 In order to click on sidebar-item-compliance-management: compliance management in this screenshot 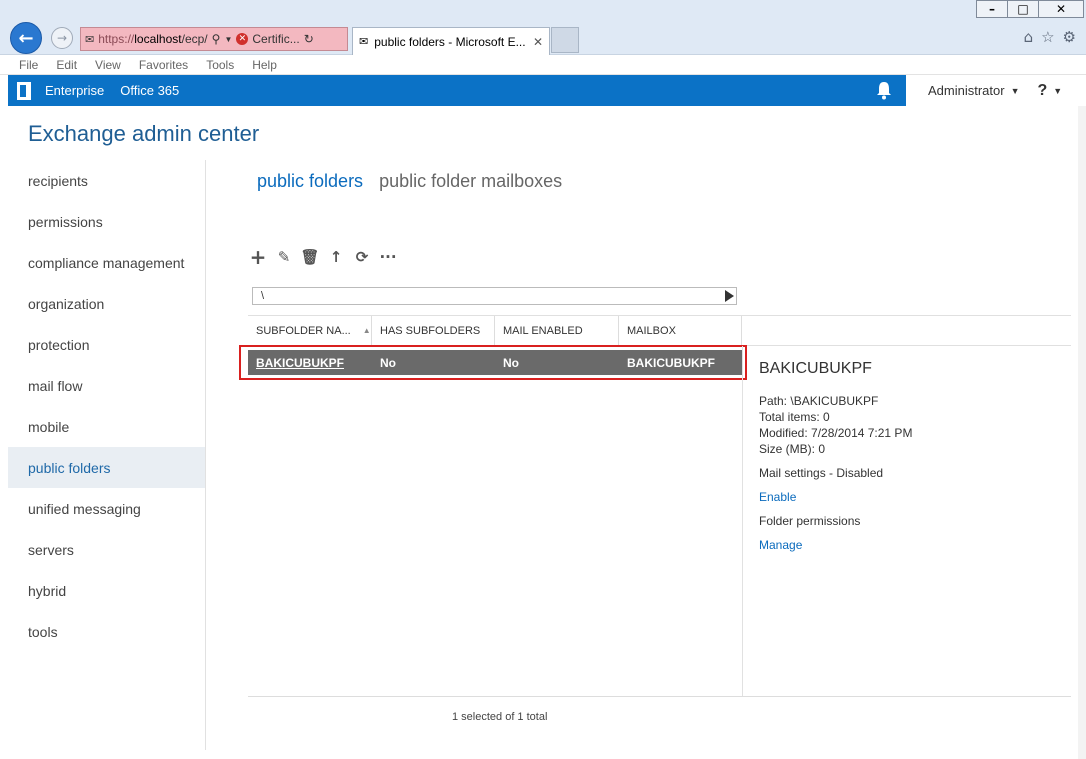, I will do `click(106, 262)`.